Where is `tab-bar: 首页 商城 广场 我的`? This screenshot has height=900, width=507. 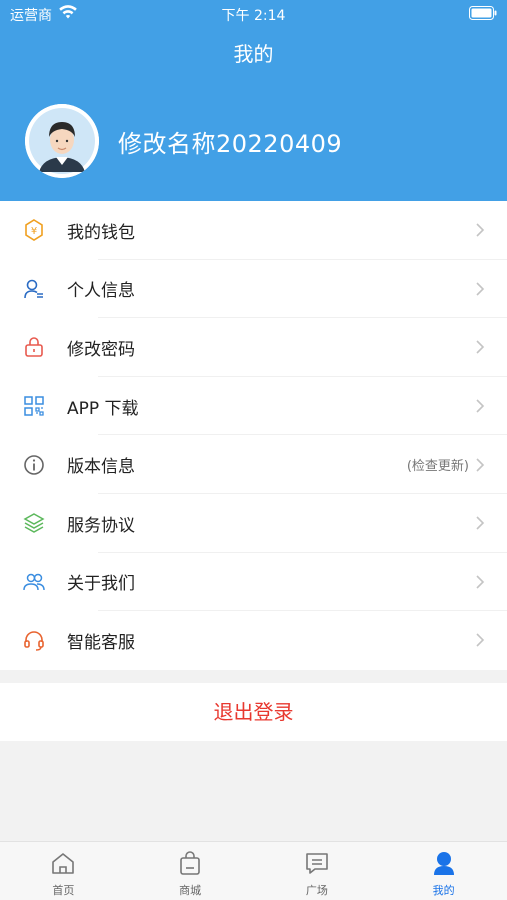
tab-bar: 首页 商城 广场 我的 is located at coordinates (253, 870).